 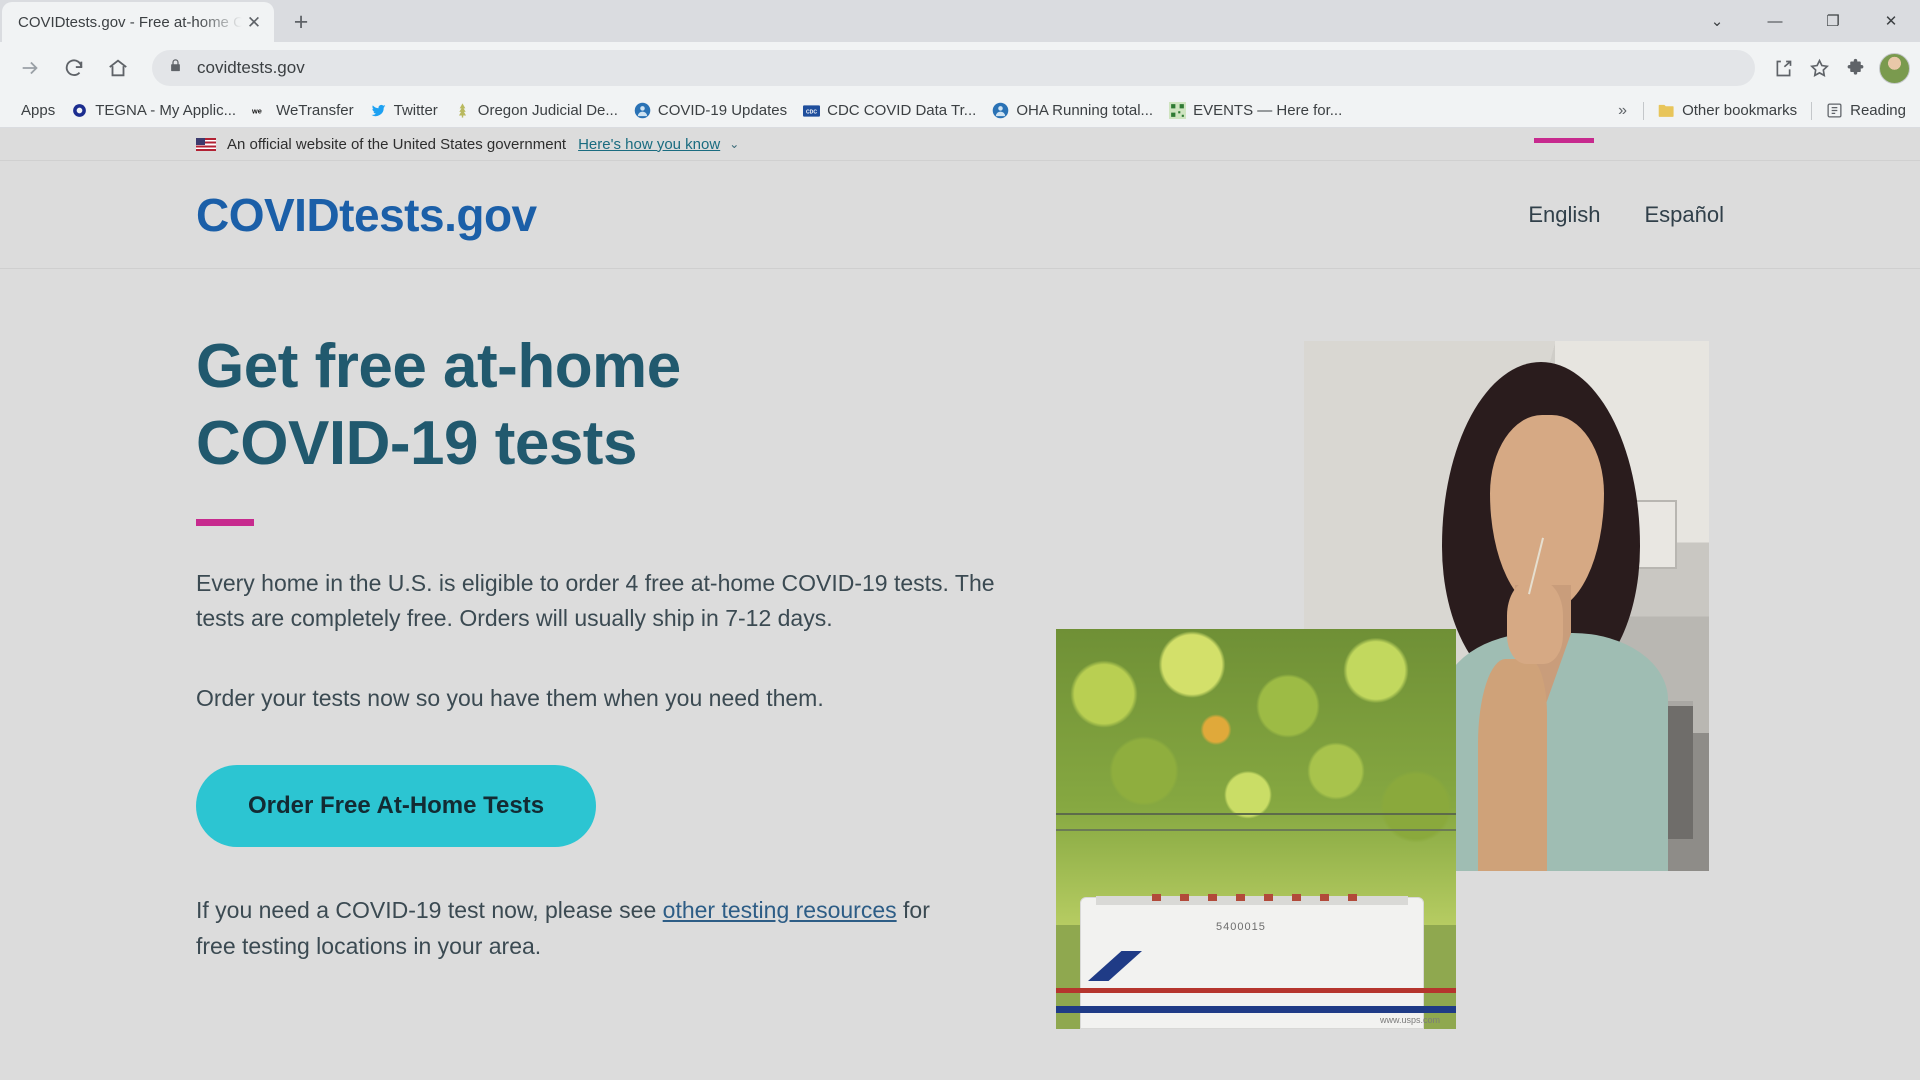 I want to click on bookmark-item-wetransfer: we WeTransfer, so click(x=303, y=111).